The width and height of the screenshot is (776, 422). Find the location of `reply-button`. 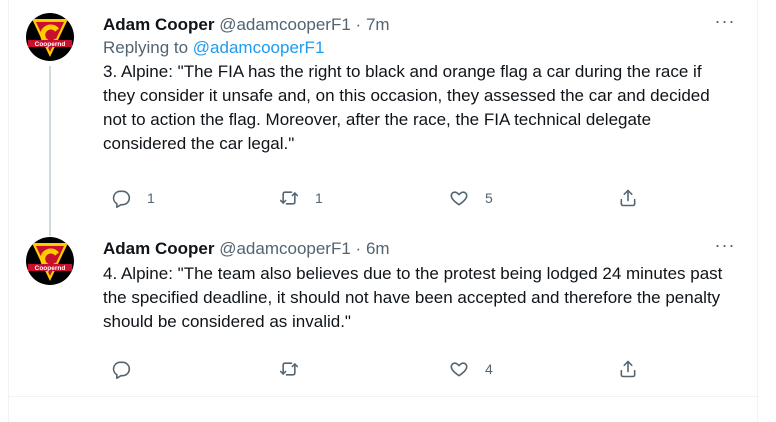

reply-button is located at coordinates (129, 369).